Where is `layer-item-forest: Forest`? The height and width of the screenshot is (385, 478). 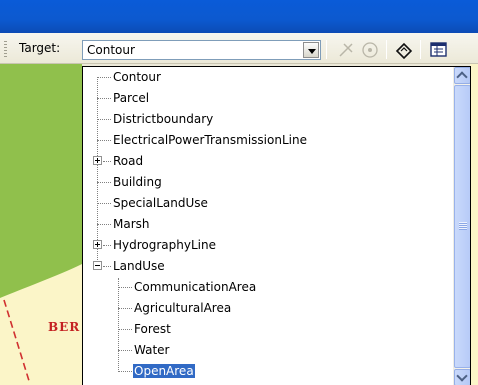
layer-item-forest: Forest is located at coordinates (268, 329).